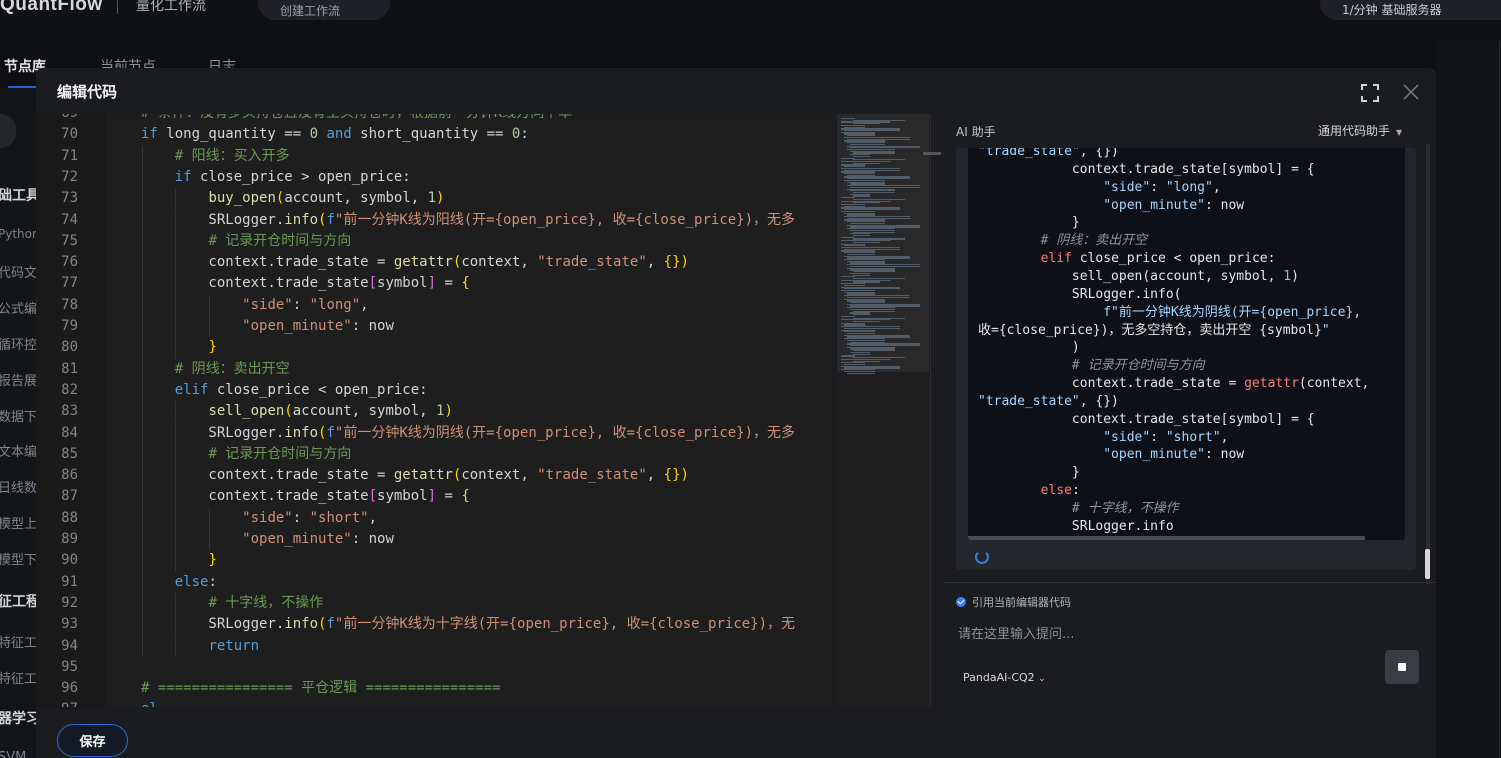 The width and height of the screenshot is (1501, 758). I want to click on code-line: 73 buy_open(account, symbol, 1), so click(433, 199).